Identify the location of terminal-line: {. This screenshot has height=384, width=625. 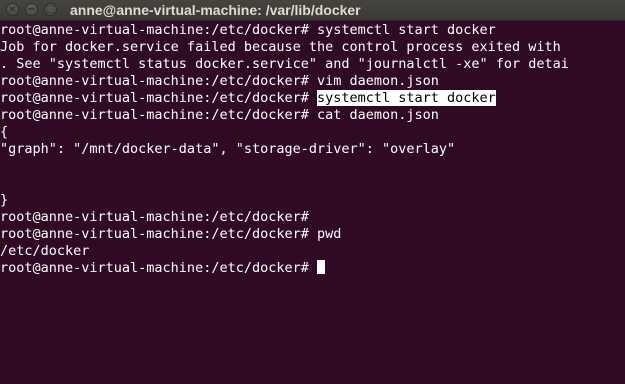
(4, 132).